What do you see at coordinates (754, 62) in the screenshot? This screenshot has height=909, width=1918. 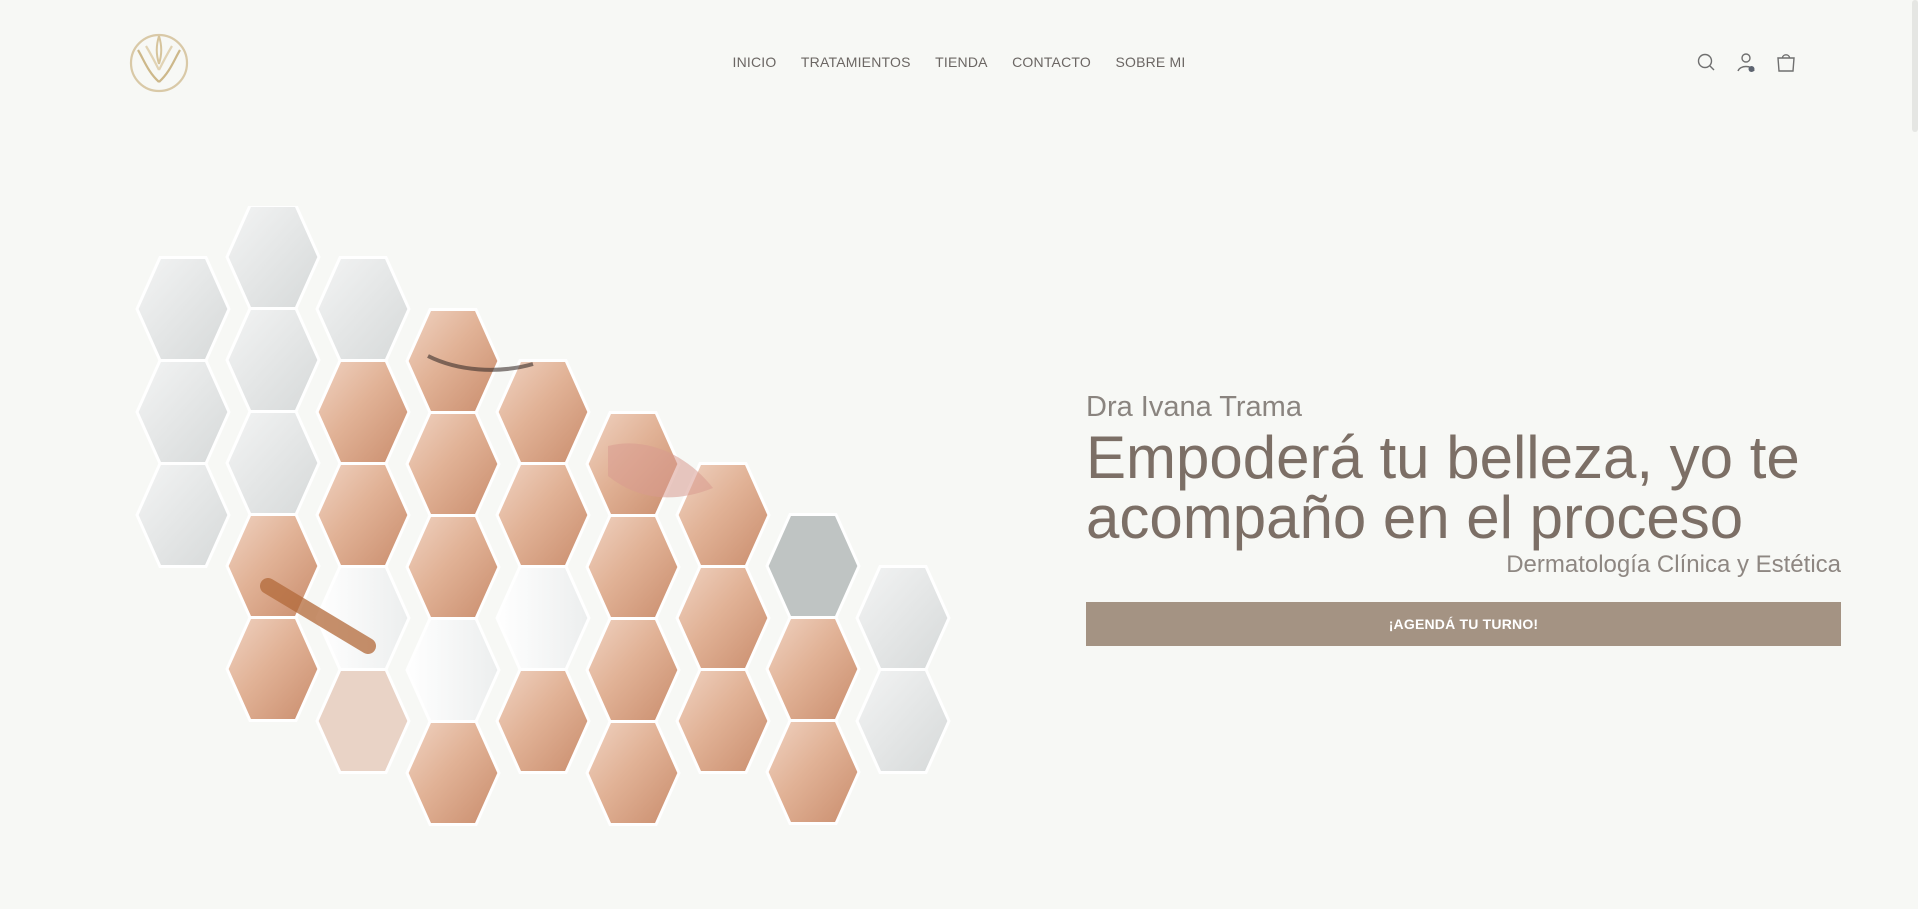 I see `nav-item-inicio: INICIO` at bounding box center [754, 62].